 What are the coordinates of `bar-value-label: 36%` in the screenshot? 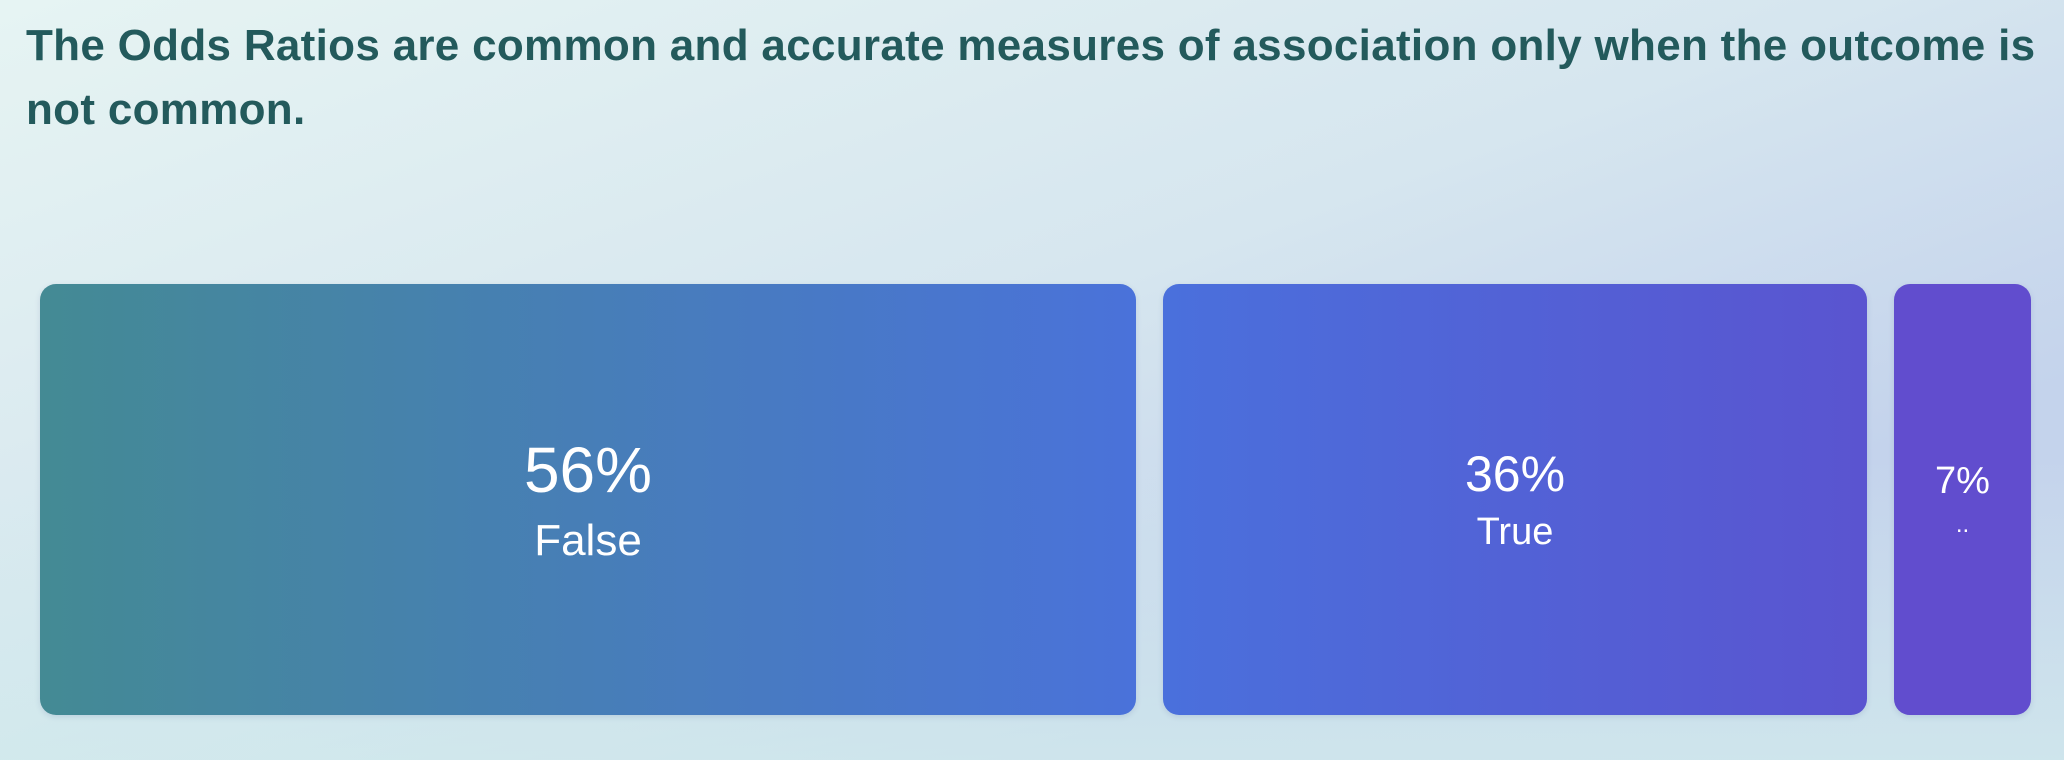 It's located at (1515, 473).